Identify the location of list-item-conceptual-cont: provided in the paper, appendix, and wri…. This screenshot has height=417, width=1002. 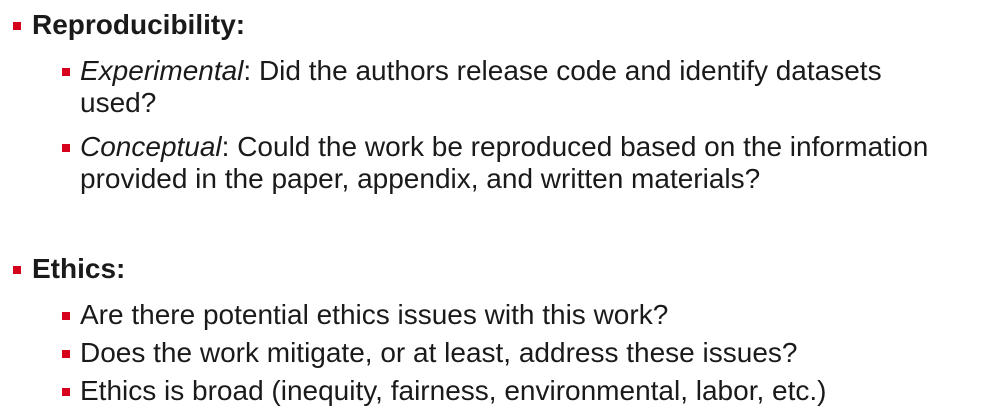
(420, 178).